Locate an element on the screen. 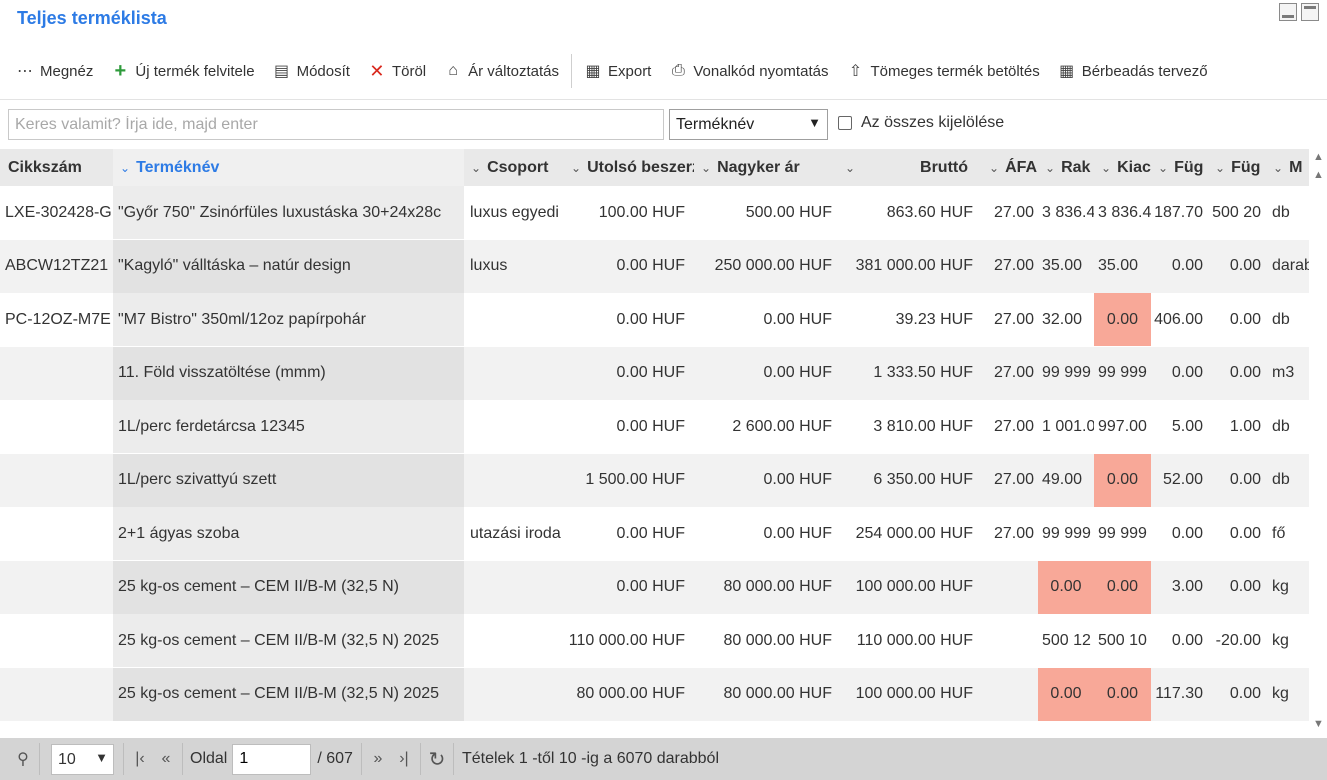 This screenshot has width=1327, height=780. table-cell: 6 350.00 HUF is located at coordinates (923, 479).